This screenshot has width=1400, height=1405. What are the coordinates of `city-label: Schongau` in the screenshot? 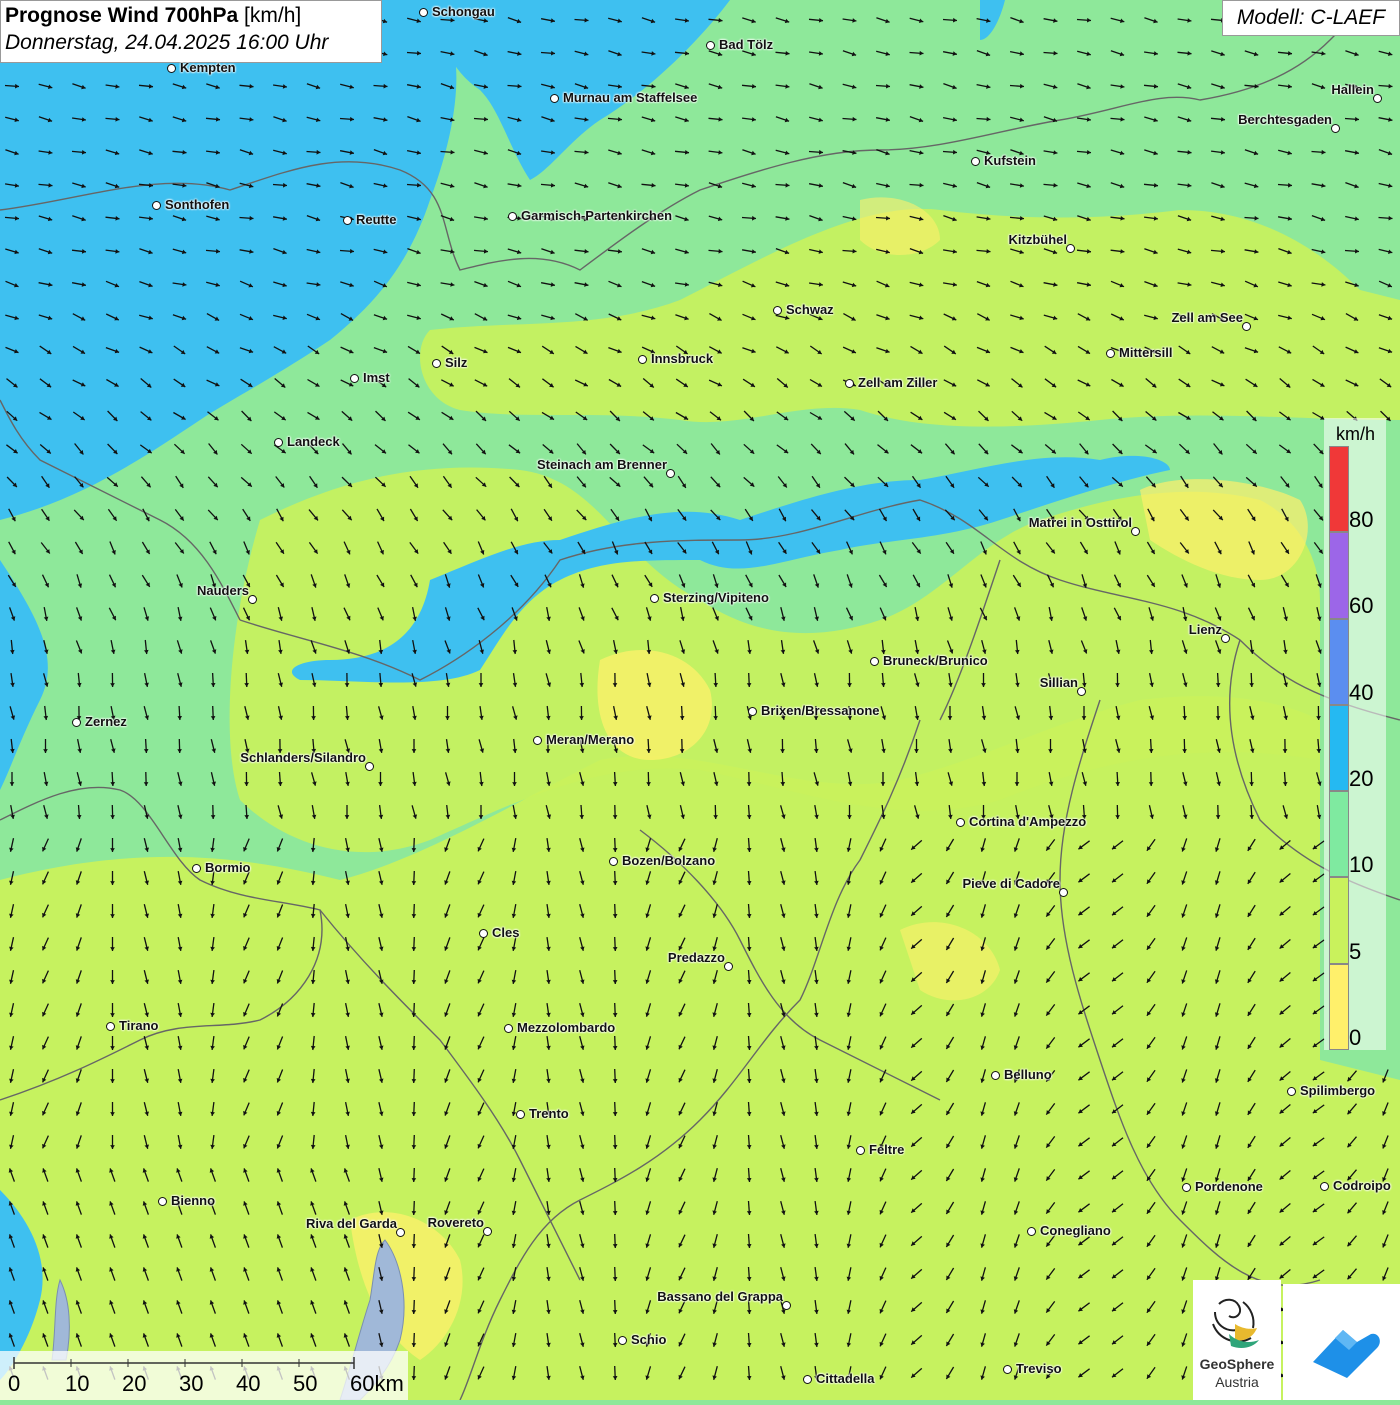 It's located at (463, 11).